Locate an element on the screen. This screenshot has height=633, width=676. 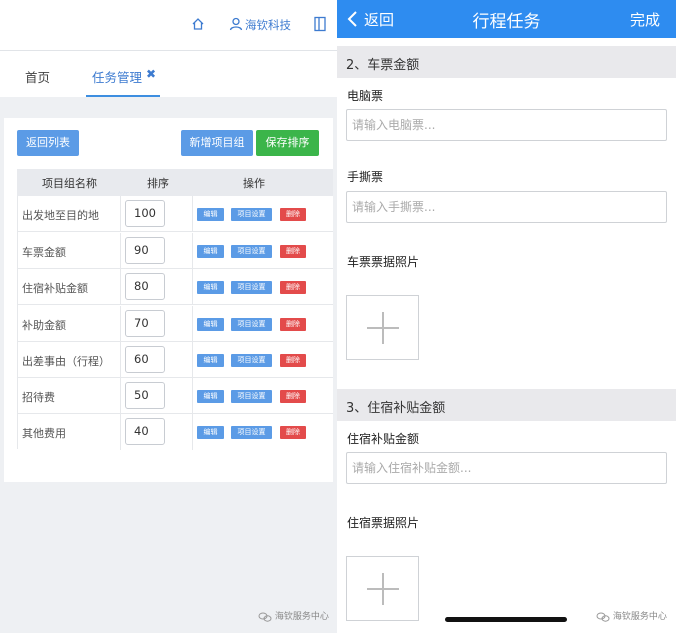
section-header-ticket: 2、车票金额 is located at coordinates (506, 62).